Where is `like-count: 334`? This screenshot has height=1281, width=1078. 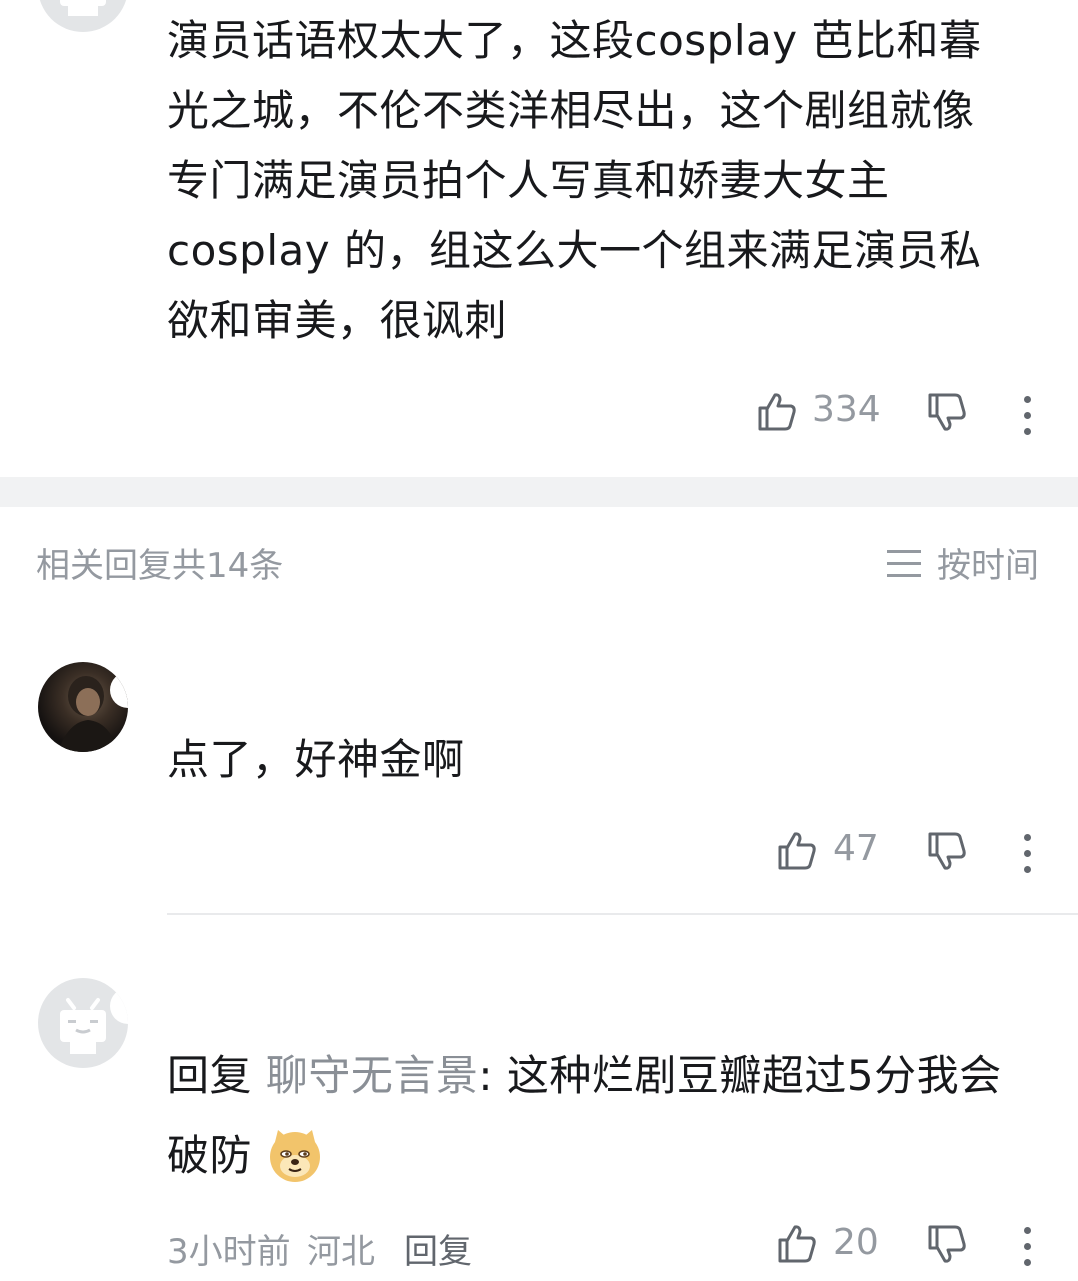
like-count: 334 is located at coordinates (846, 409).